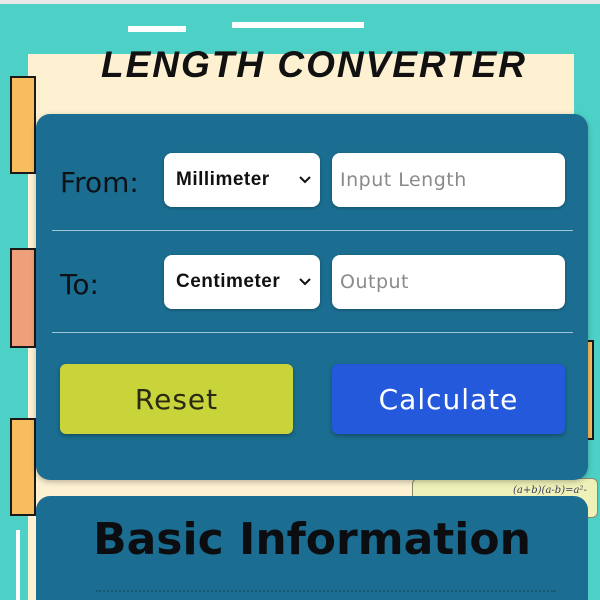  I want to click on decorative-line, so click(18, 565).